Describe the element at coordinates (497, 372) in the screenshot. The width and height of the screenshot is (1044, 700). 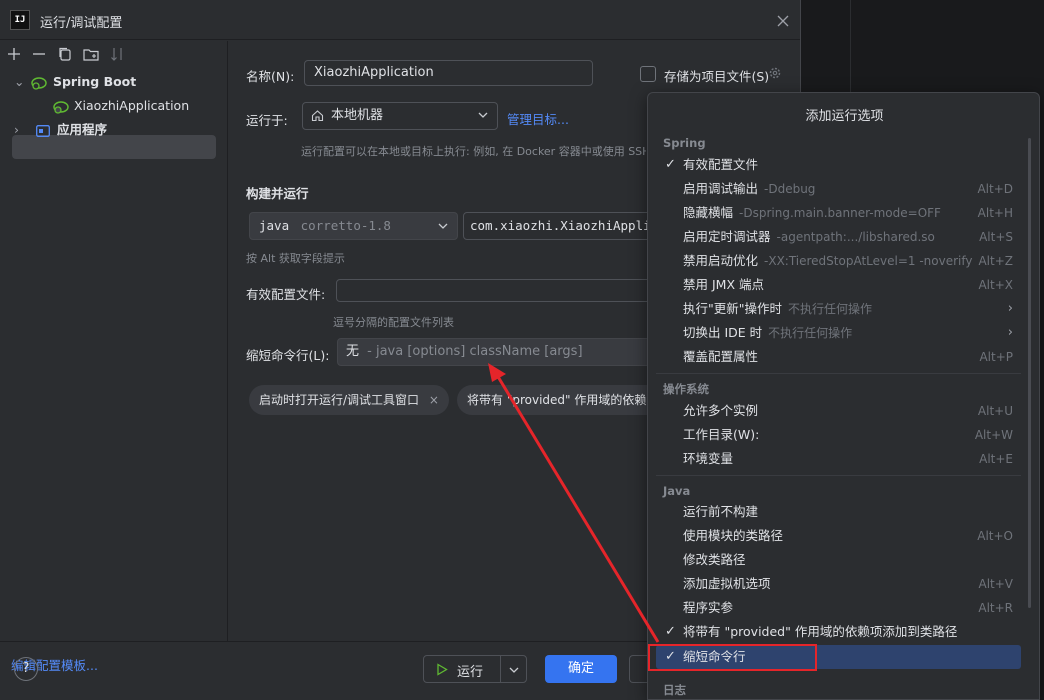
I see `annotation-arrow-head` at that location.